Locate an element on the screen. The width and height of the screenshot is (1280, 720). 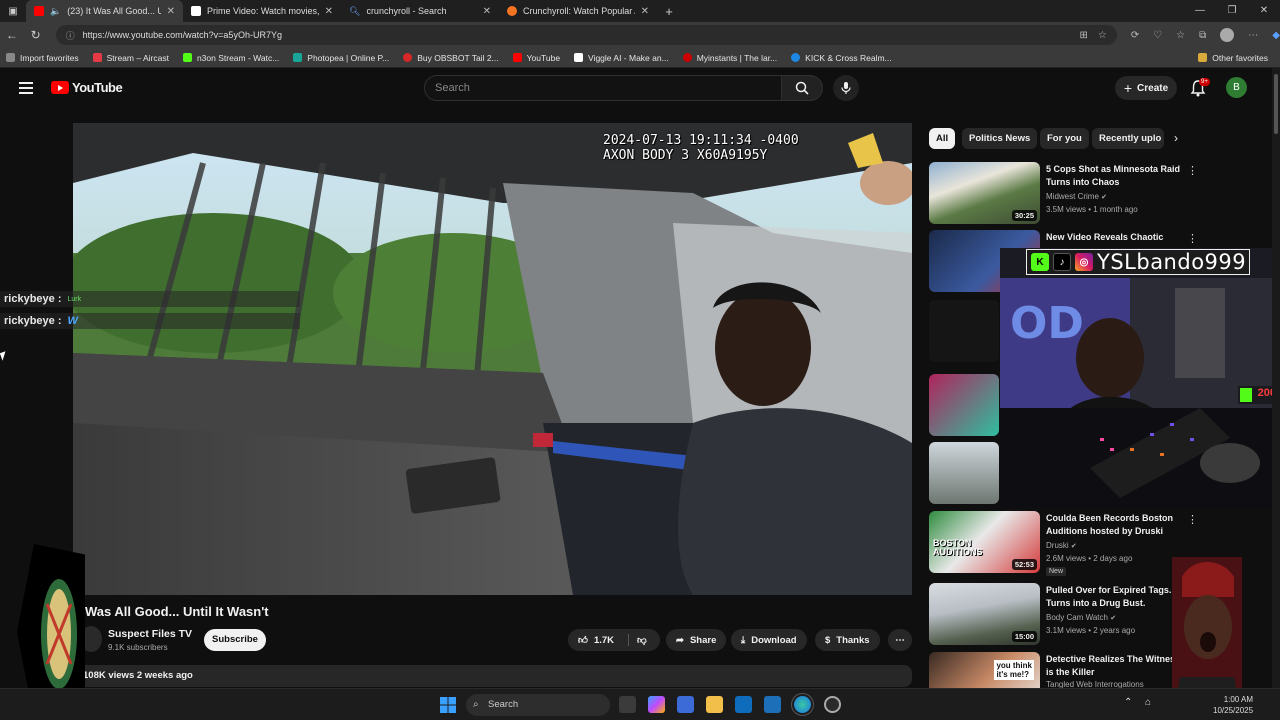
store-icon is located at coordinates (685, 704).